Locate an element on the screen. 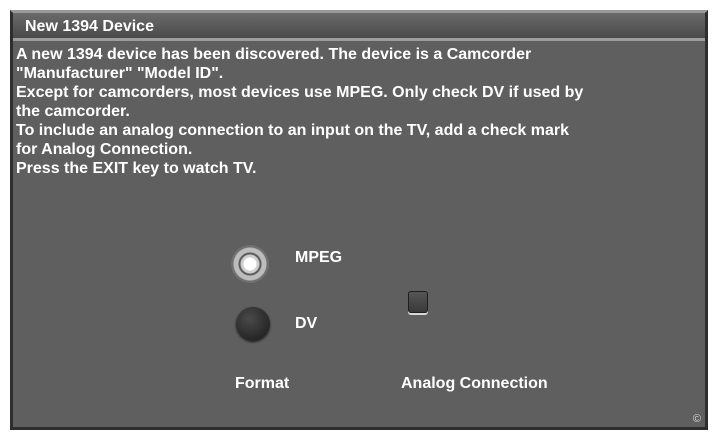 This screenshot has height=434, width=718. message-line: the camcorder. is located at coordinates (73, 111).